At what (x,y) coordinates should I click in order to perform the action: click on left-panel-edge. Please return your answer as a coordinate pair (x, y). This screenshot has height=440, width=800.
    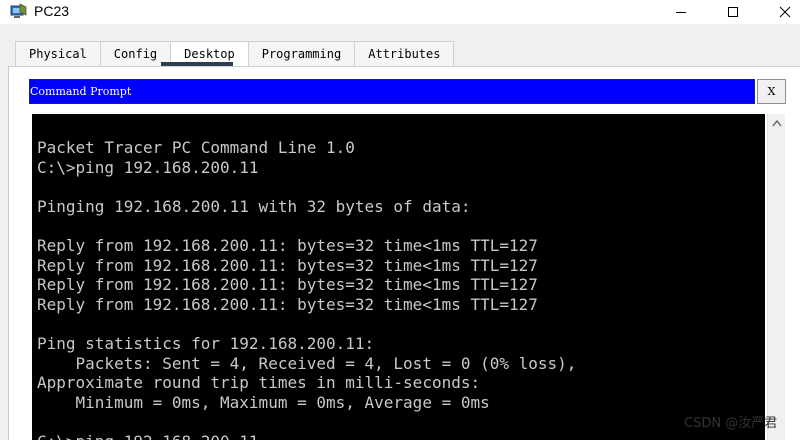
    Looking at the image, I should click on (4, 253).